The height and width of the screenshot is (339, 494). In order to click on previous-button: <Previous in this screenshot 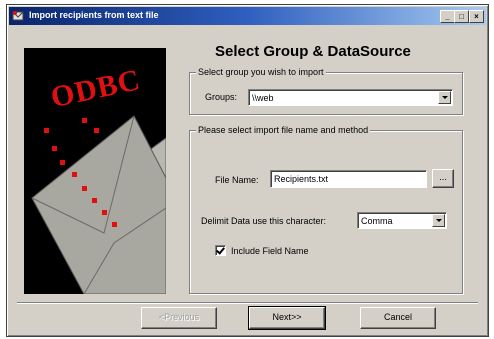, I will do `click(179, 318)`.